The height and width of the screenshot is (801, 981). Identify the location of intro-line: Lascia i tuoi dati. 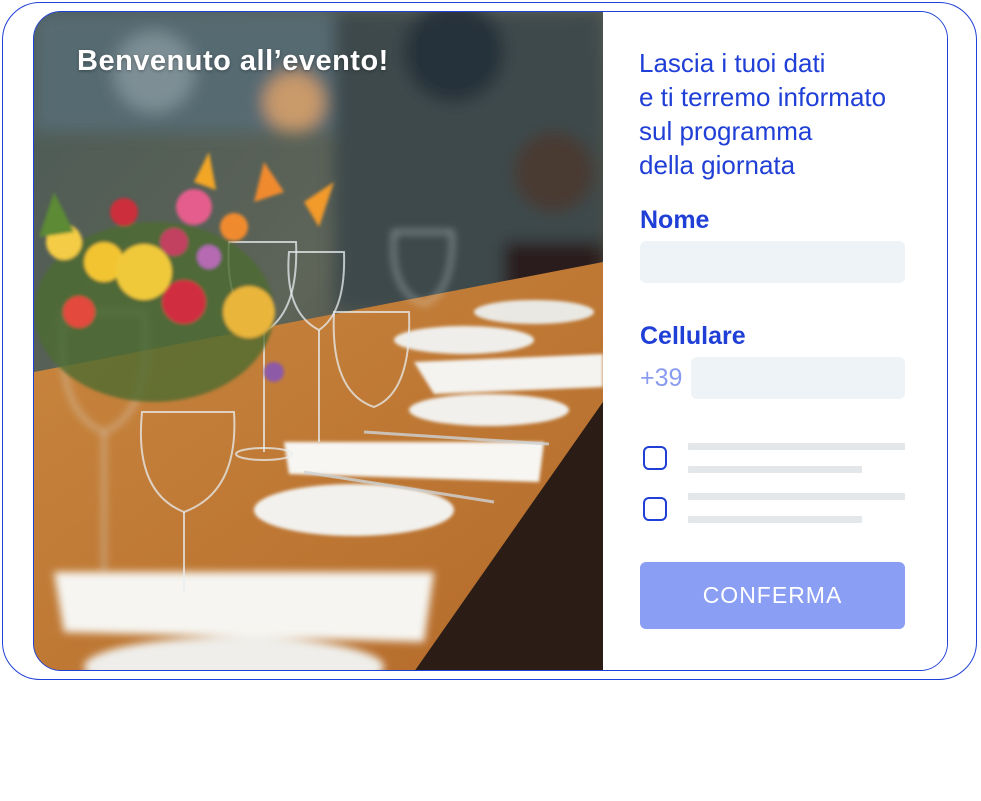
(732, 63).